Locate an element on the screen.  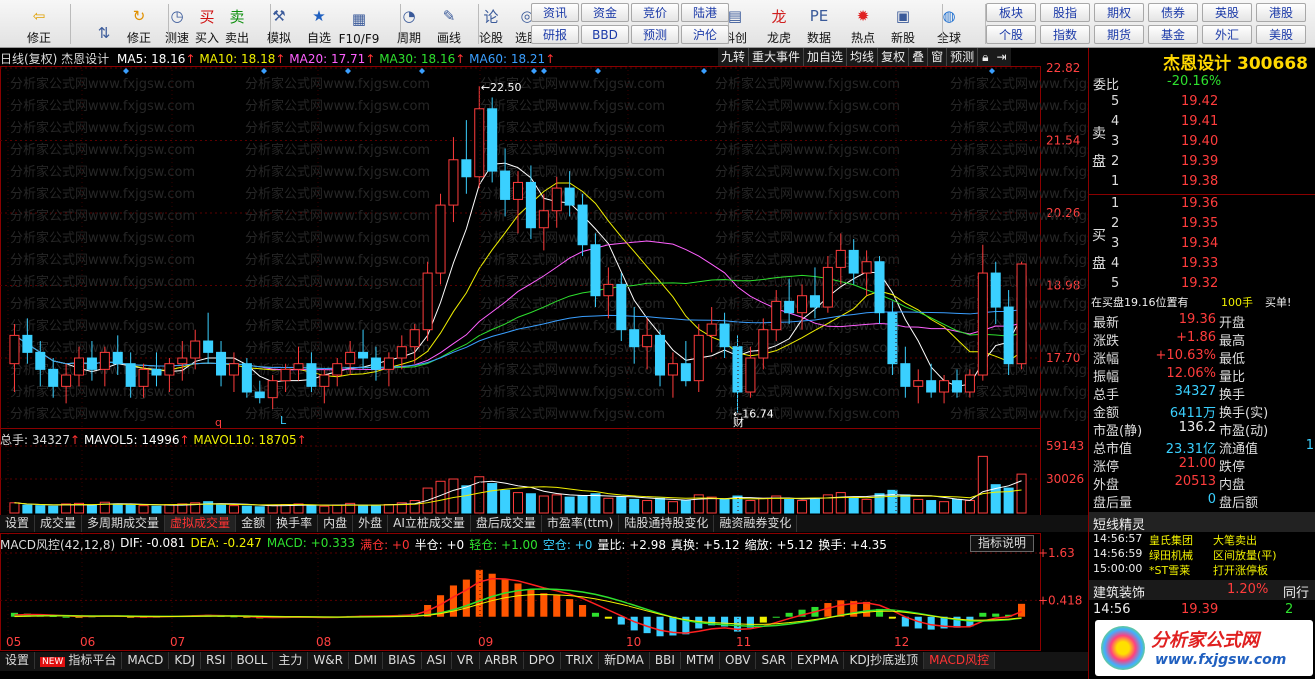
buy-icon: 买 is located at coordinates (207, 16).